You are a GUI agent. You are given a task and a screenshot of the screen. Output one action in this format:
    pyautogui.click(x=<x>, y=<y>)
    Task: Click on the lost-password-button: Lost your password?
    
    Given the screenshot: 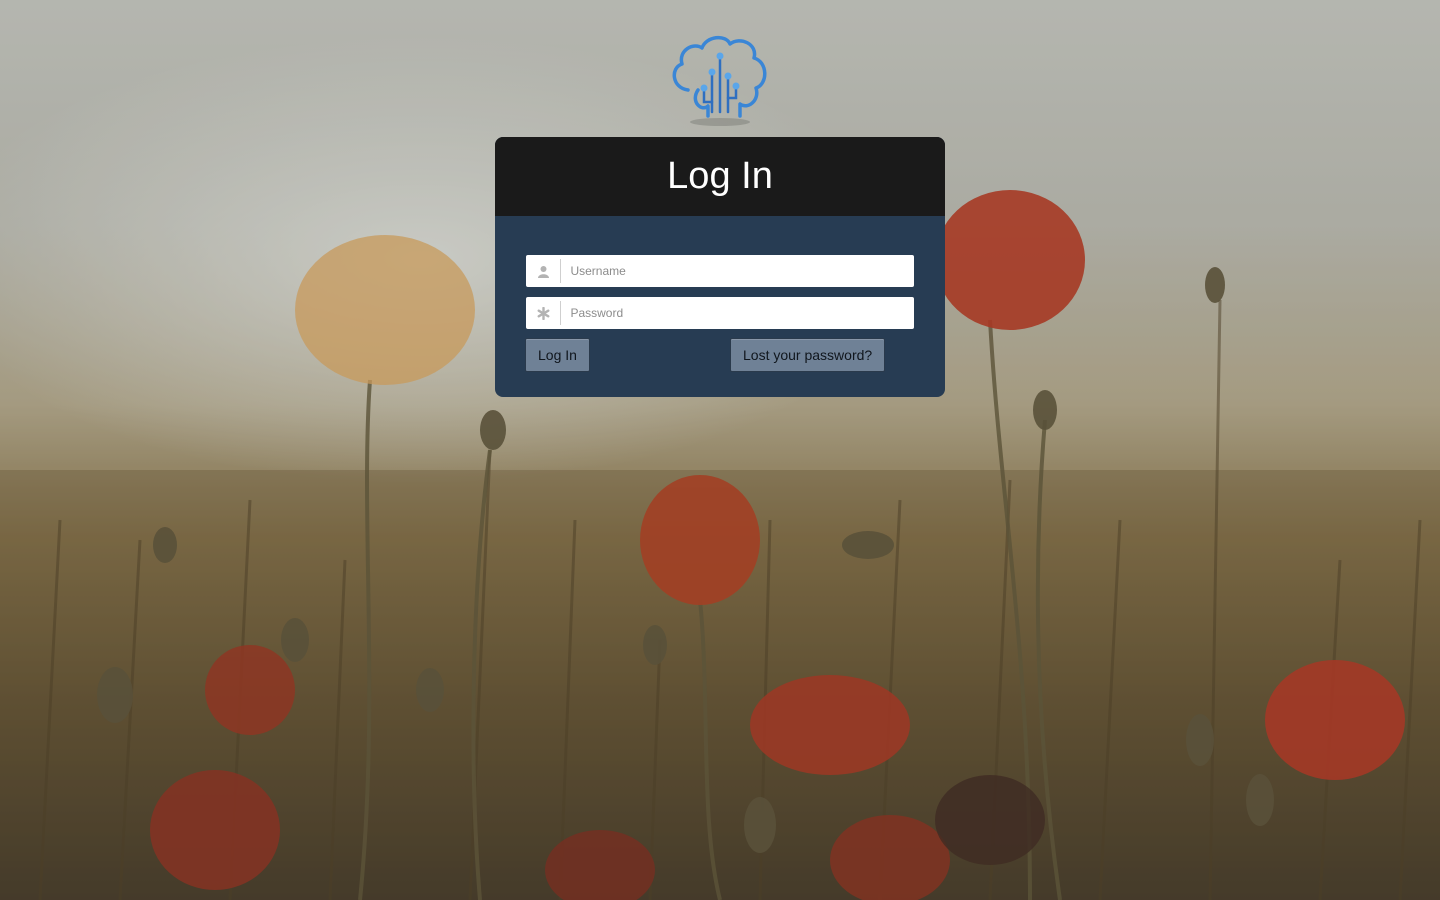 What is the action you would take?
    pyautogui.click(x=808, y=355)
    